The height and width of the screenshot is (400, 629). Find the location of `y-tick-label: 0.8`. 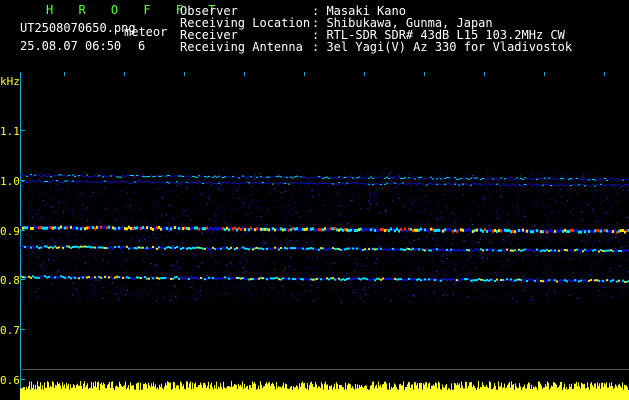

y-tick-label: 0.8 is located at coordinates (10, 280).